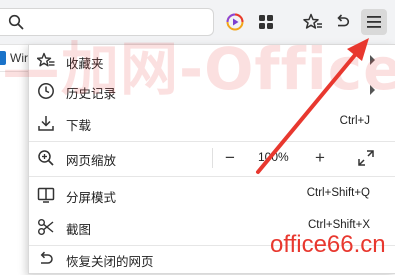 This screenshot has width=395, height=275. Describe the element at coordinates (119, 23) in the screenshot. I see `search-input` at that location.